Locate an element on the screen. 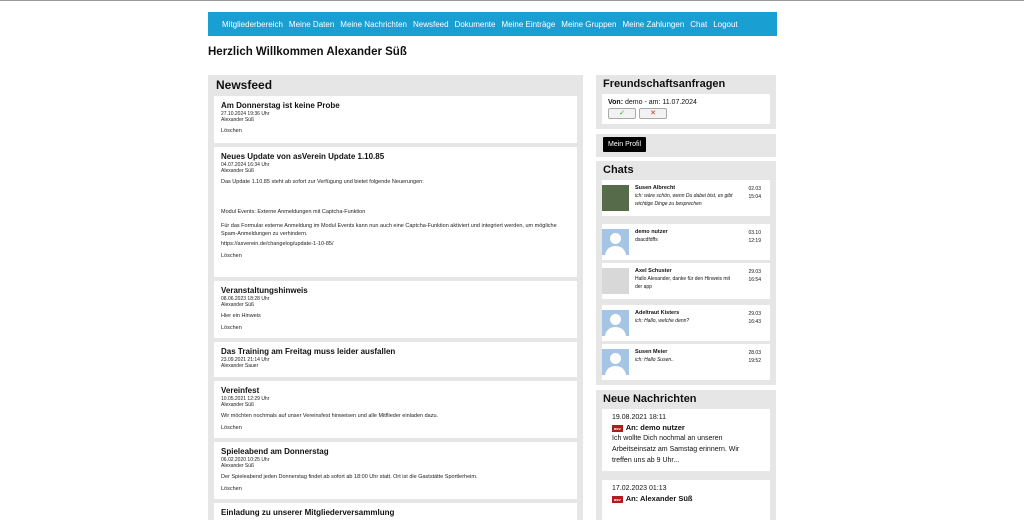 The height and width of the screenshot is (520, 1024). nav-meine-zahlungen: Meine Zahlungen is located at coordinates (653, 24).